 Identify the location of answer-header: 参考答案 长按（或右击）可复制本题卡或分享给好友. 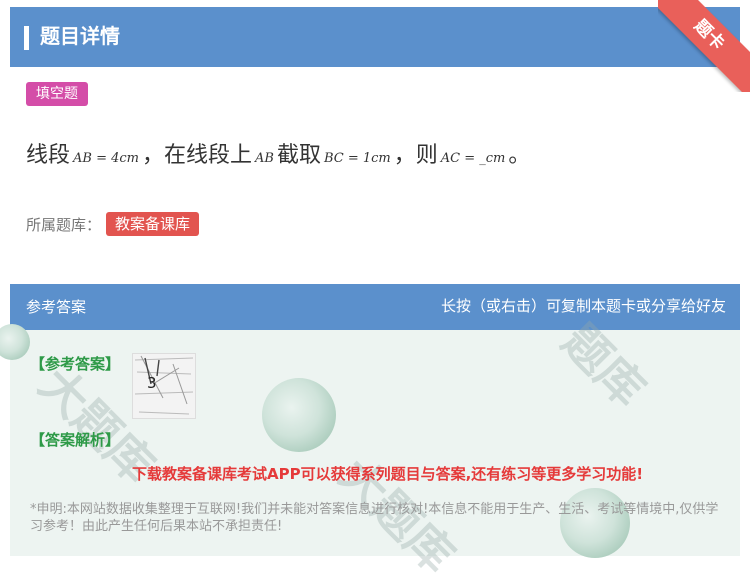
(375, 307).